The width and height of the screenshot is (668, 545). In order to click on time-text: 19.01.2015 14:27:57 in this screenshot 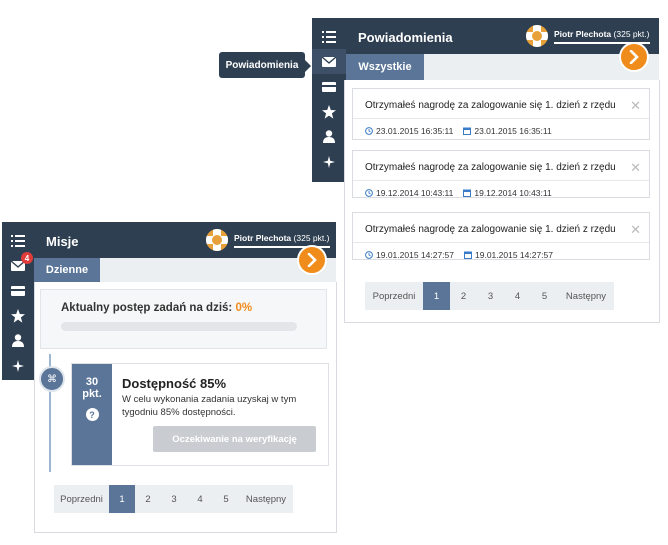, I will do `click(415, 255)`.